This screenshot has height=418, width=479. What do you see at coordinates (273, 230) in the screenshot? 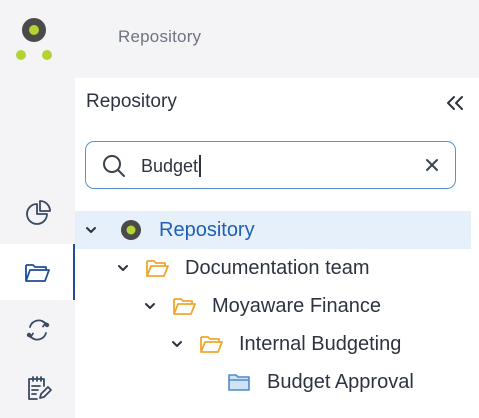
I see `tree-node-root: Repository` at bounding box center [273, 230].